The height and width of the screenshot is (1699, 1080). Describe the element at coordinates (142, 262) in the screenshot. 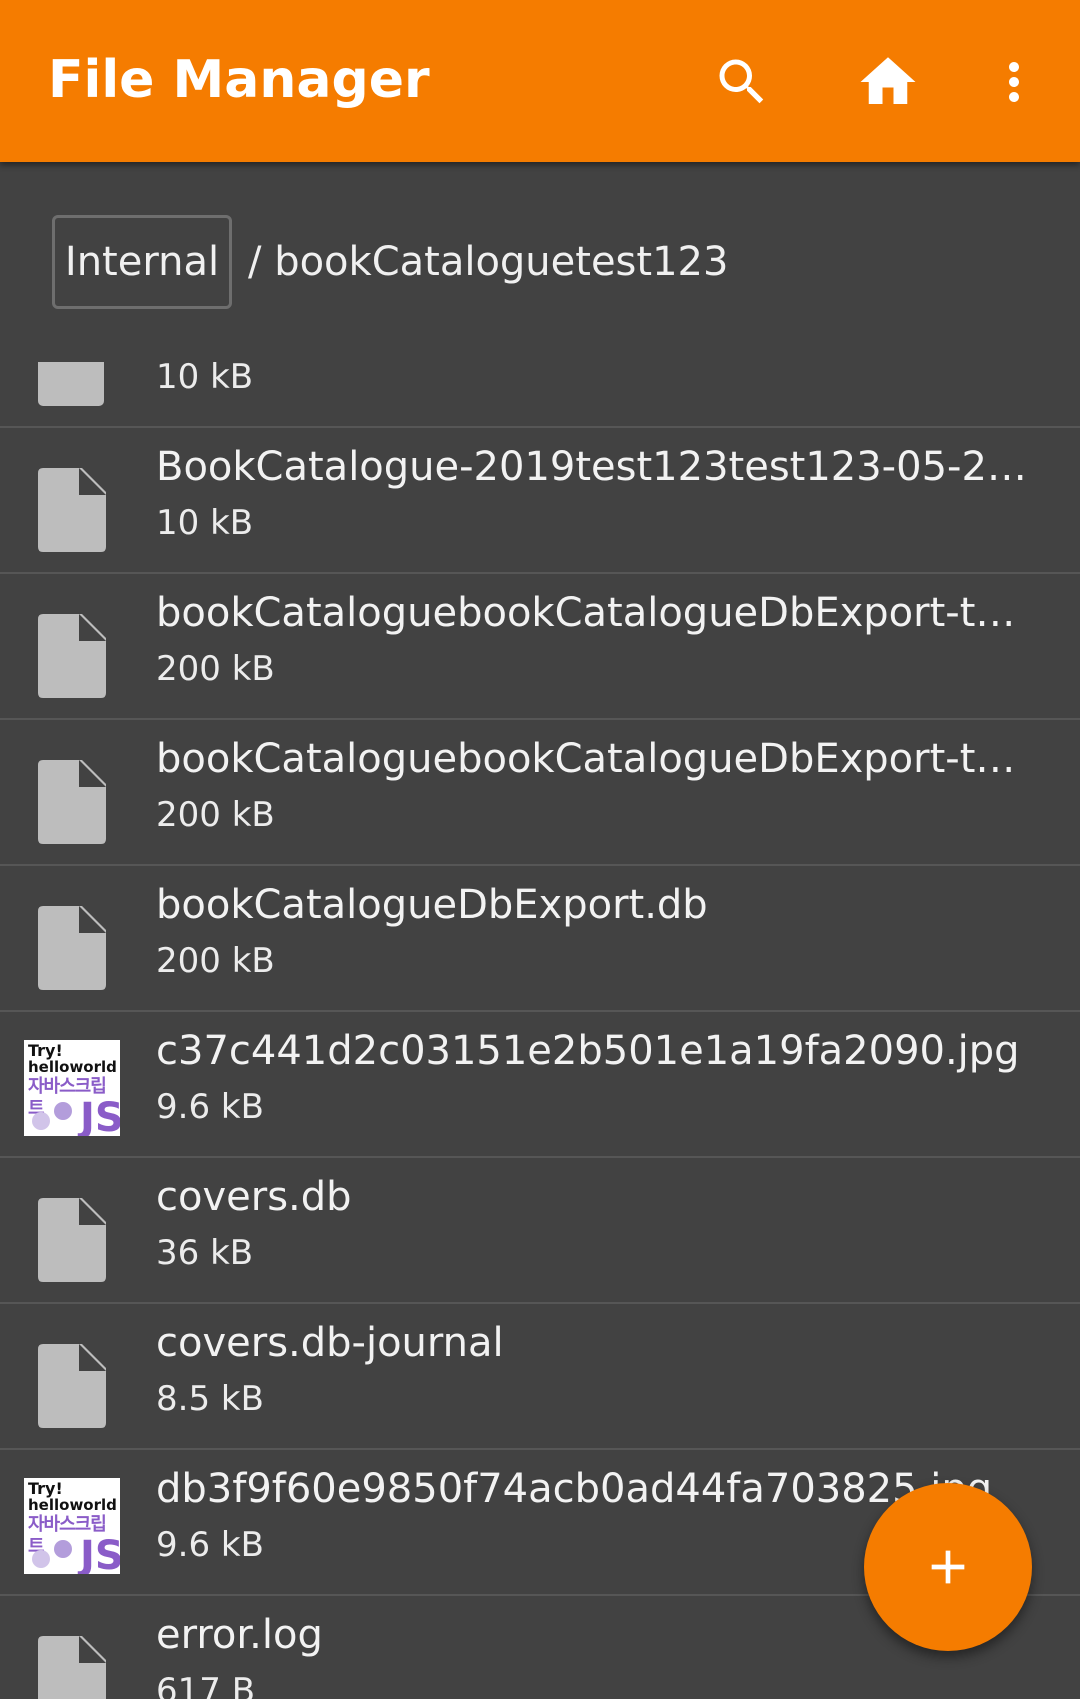

I see `breadcrumb-root-internal: Internal` at that location.